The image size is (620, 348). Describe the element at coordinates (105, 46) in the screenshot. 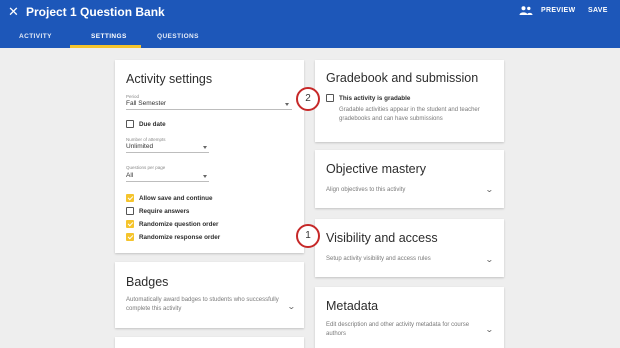

I see `active-tab-indicator` at that location.